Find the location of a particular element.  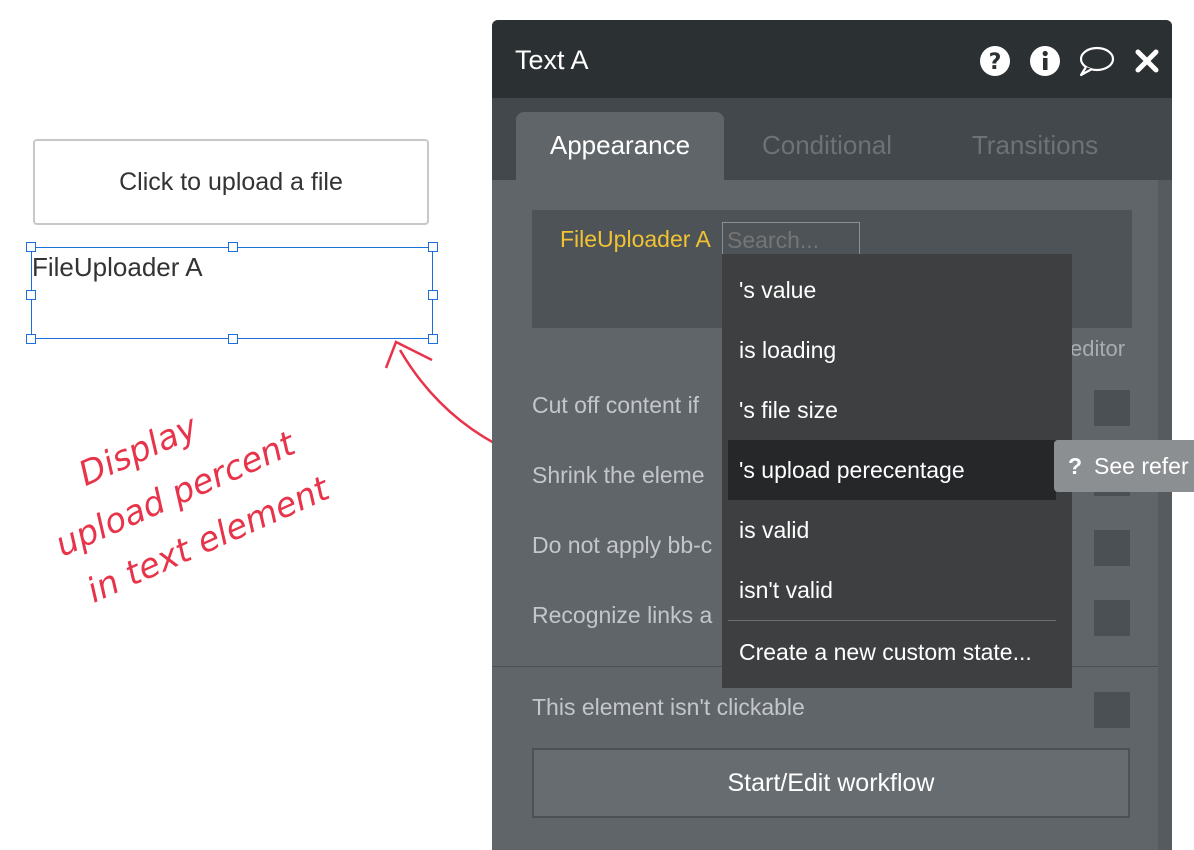

start-edit-workflow-button: Start/Edit workflow is located at coordinates (831, 783).